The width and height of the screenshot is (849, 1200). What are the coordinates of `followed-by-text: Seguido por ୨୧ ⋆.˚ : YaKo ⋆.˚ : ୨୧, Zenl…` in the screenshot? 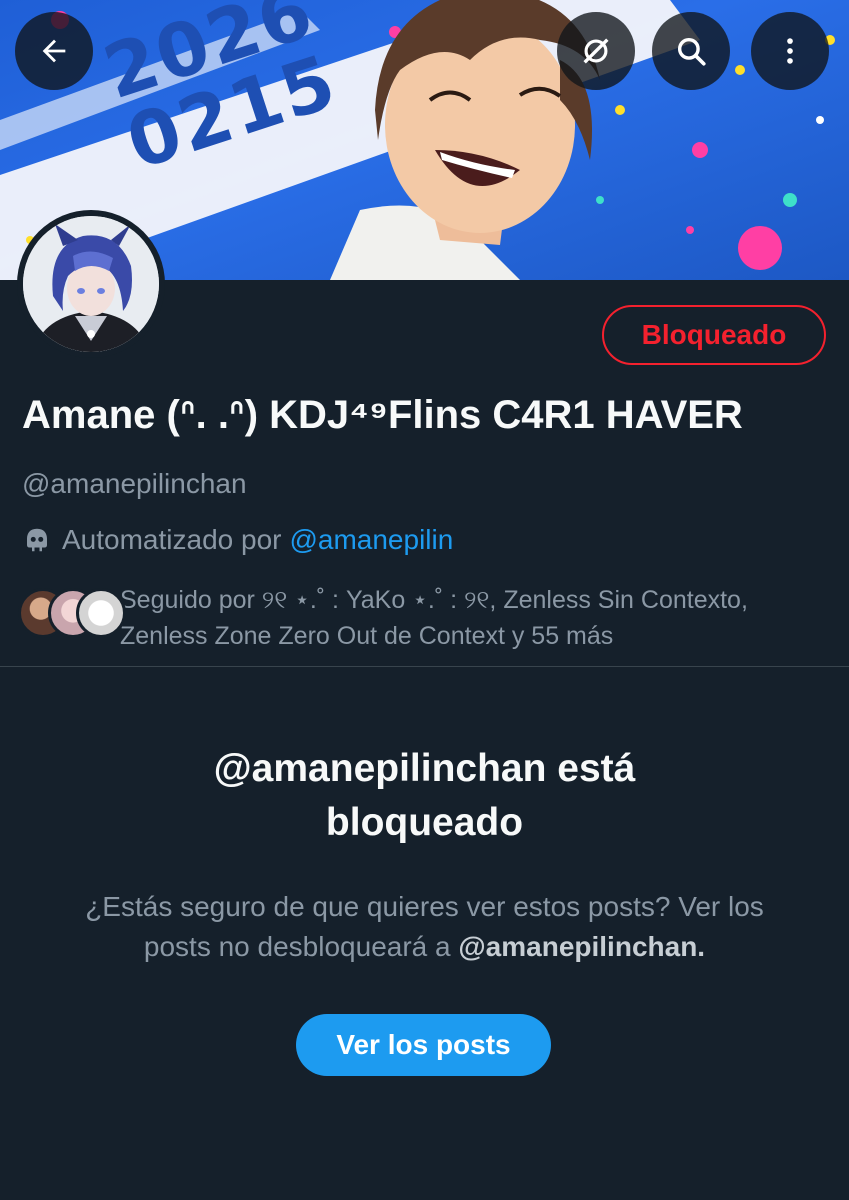 It's located at (434, 618).